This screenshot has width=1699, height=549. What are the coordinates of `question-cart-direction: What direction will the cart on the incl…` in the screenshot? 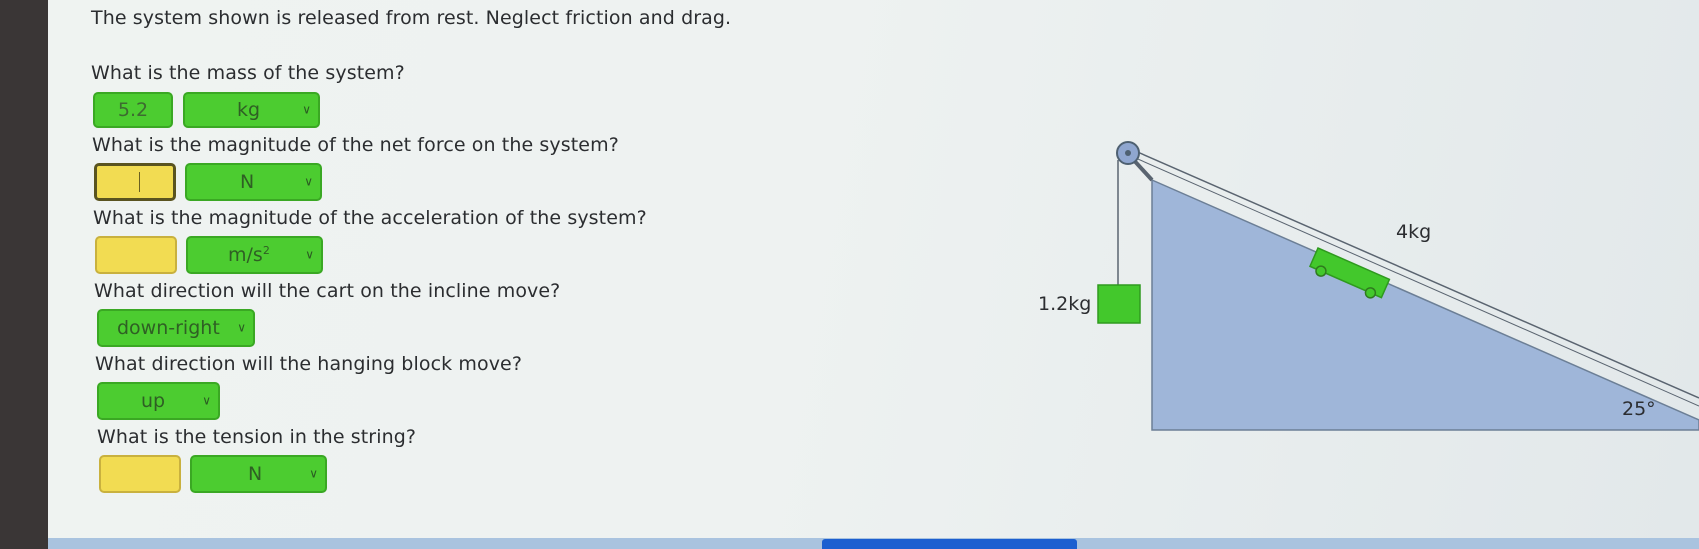 It's located at (327, 291).